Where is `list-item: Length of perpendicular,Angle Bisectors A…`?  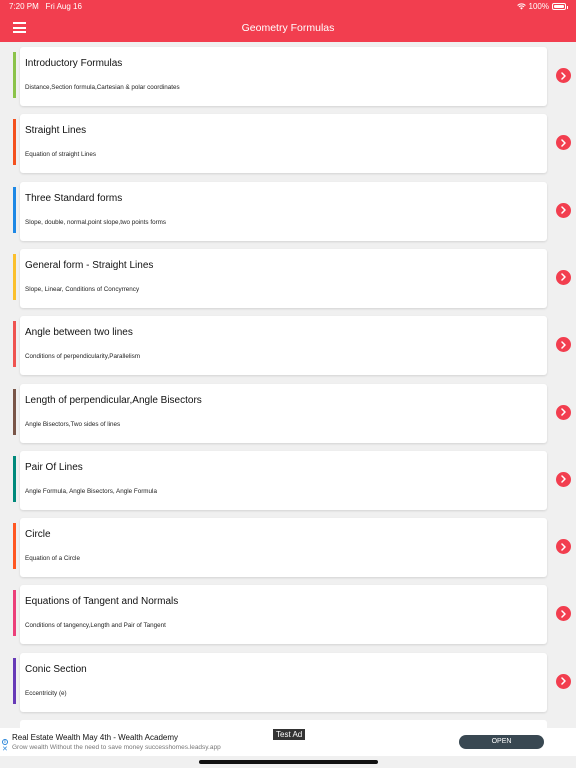
list-item: Length of perpendicular,Angle Bisectors A… is located at coordinates (292, 413).